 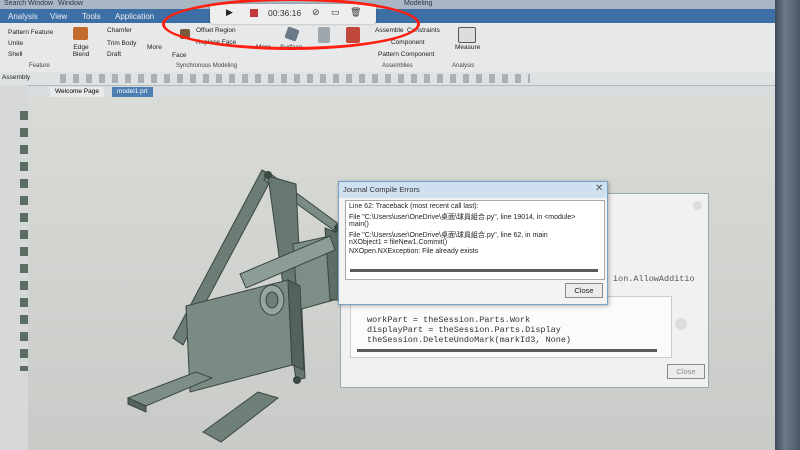 What do you see at coordinates (414, 251) in the screenshot?
I see `error-line: NXOpen.NXException: File already exists` at bounding box center [414, 251].